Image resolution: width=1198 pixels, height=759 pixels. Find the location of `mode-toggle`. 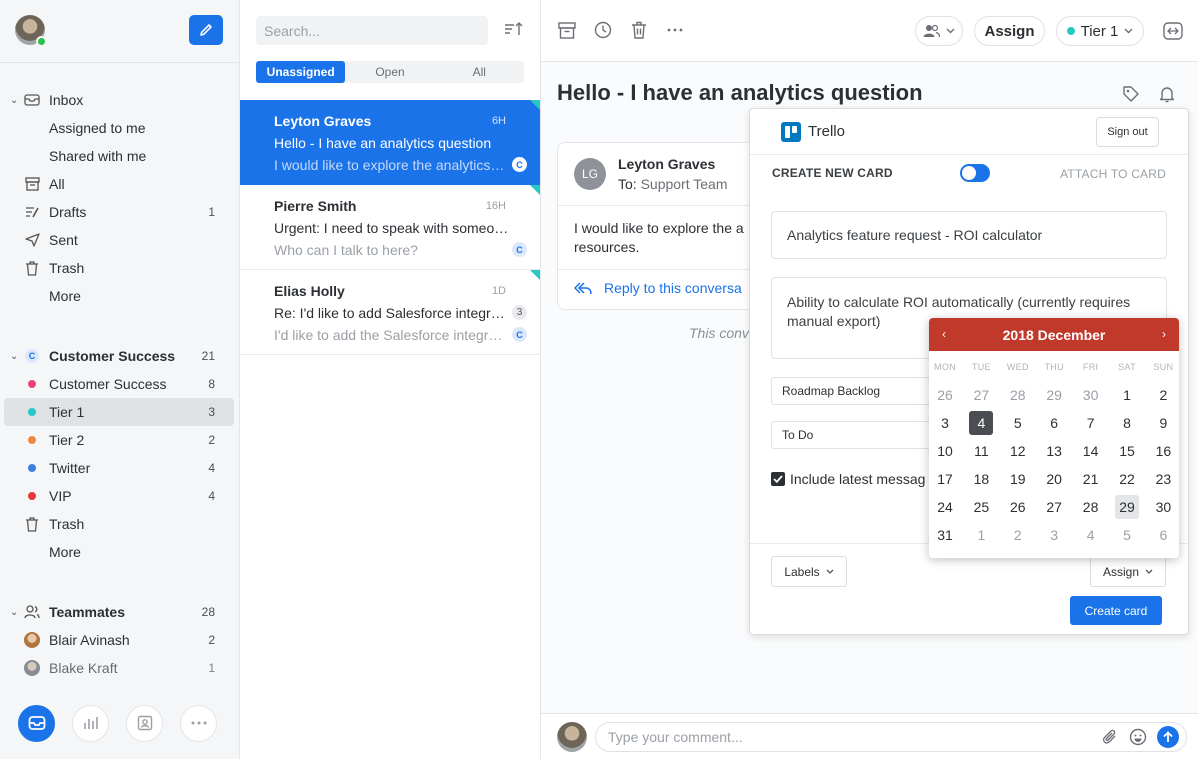

mode-toggle is located at coordinates (975, 173).